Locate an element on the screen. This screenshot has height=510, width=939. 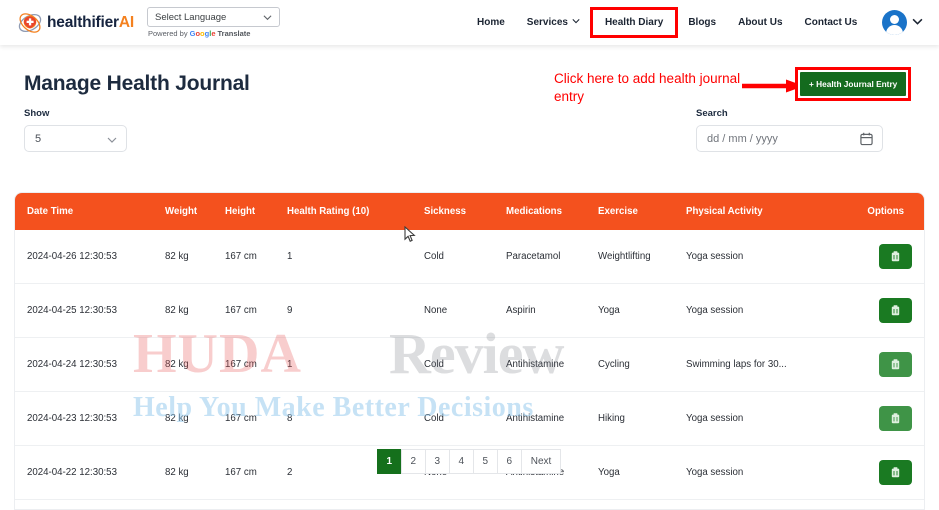
cell-exercise: Cycling is located at coordinates (642, 364).